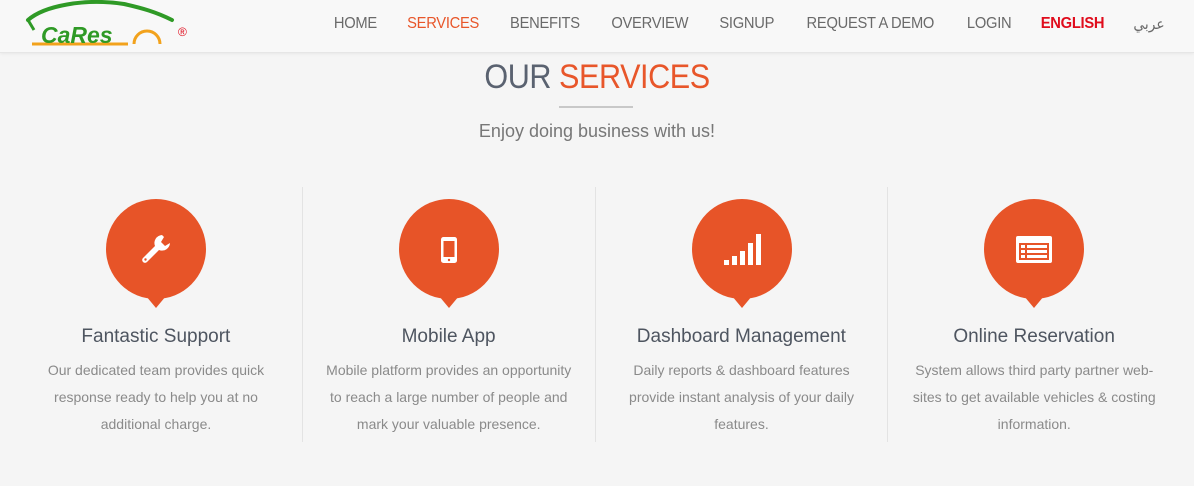 Image resolution: width=1194 pixels, height=486 pixels. What do you see at coordinates (989, 24) in the screenshot?
I see `nav-login: LOGIN` at bounding box center [989, 24].